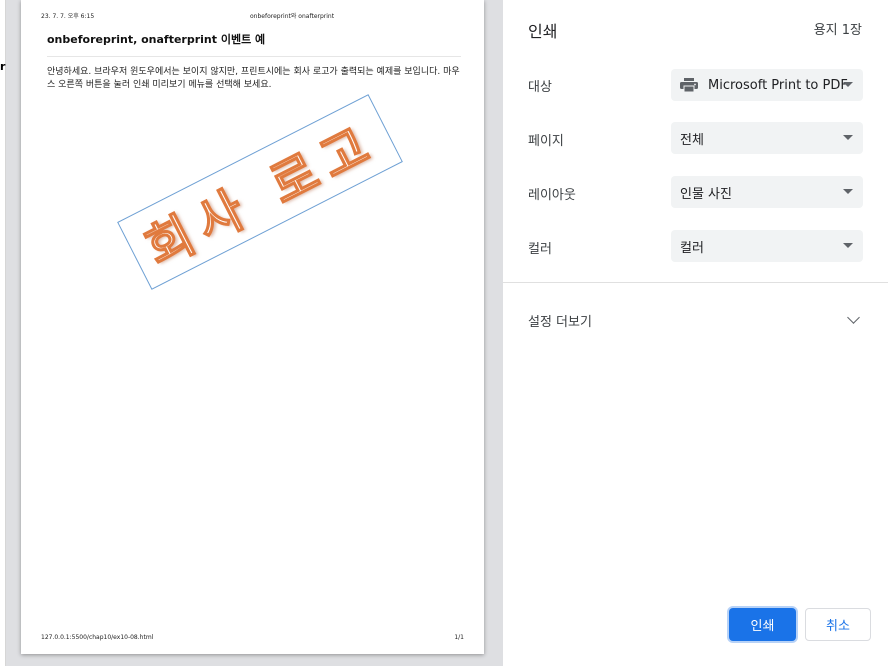 The image size is (888, 666). Describe the element at coordinates (459, 637) in the screenshot. I see `sheet-footer-page-number: 1/1` at that location.